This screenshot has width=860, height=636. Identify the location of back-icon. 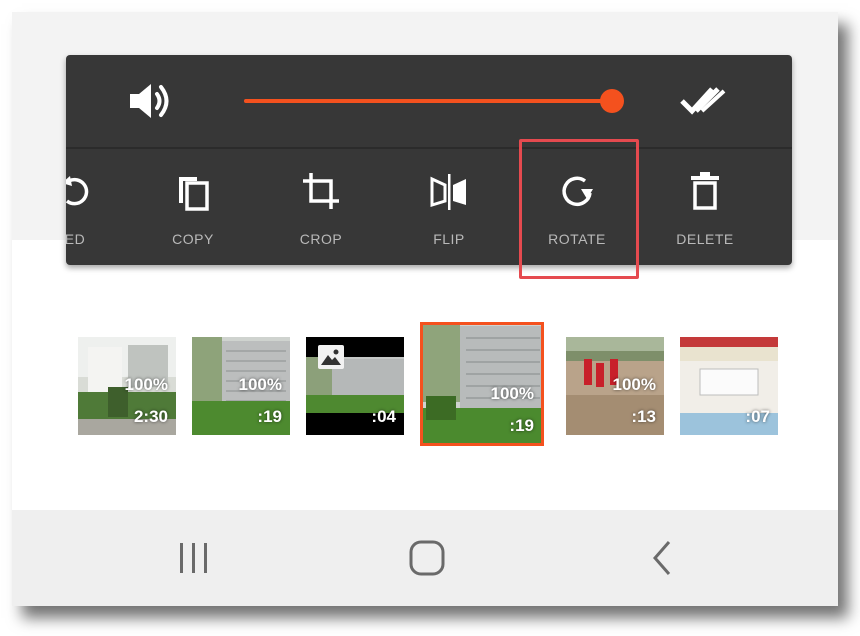
(662, 558).